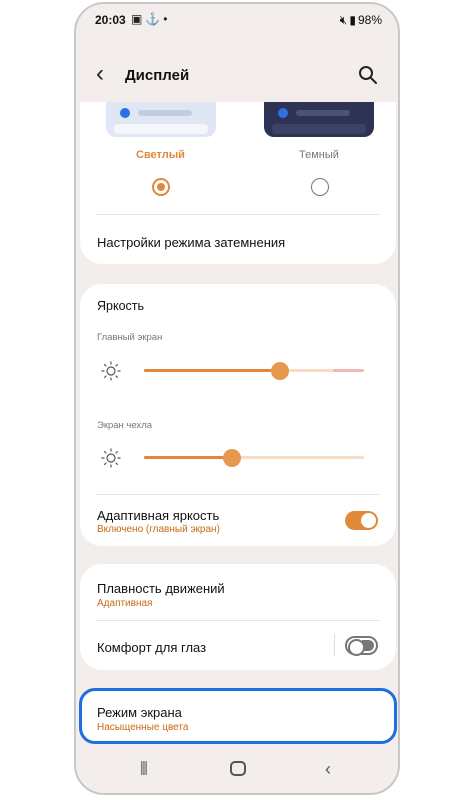 Image resolution: width=474 pixels, height=797 pixels. What do you see at coordinates (361, 520) in the screenshot?
I see `adaptive-brightness-toggle` at bounding box center [361, 520].